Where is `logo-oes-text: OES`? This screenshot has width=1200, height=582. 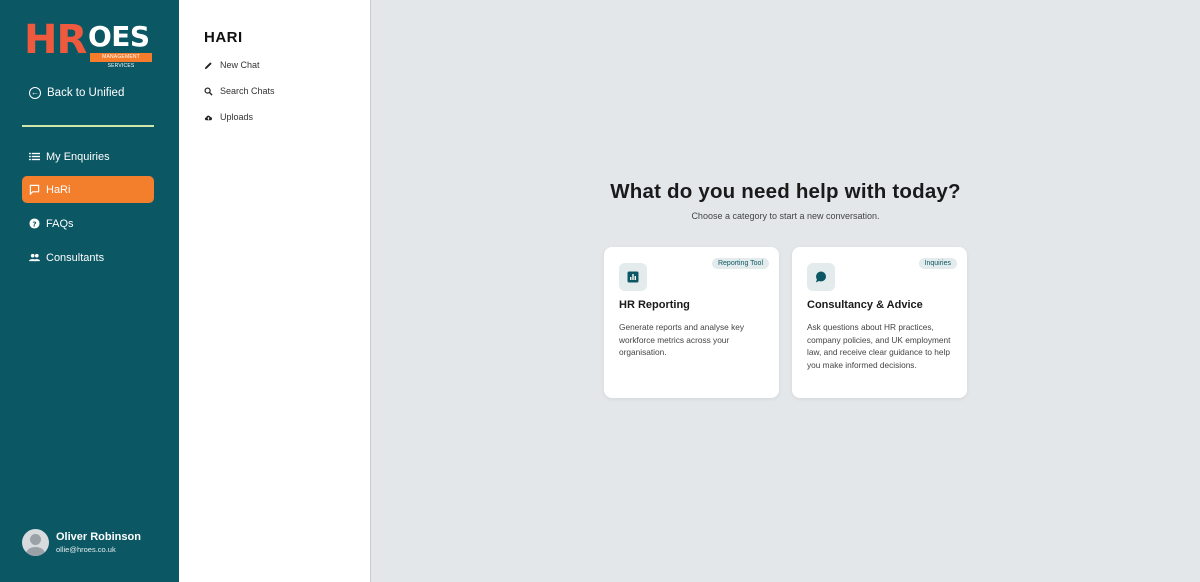
logo-oes-text: OES is located at coordinates (119, 36).